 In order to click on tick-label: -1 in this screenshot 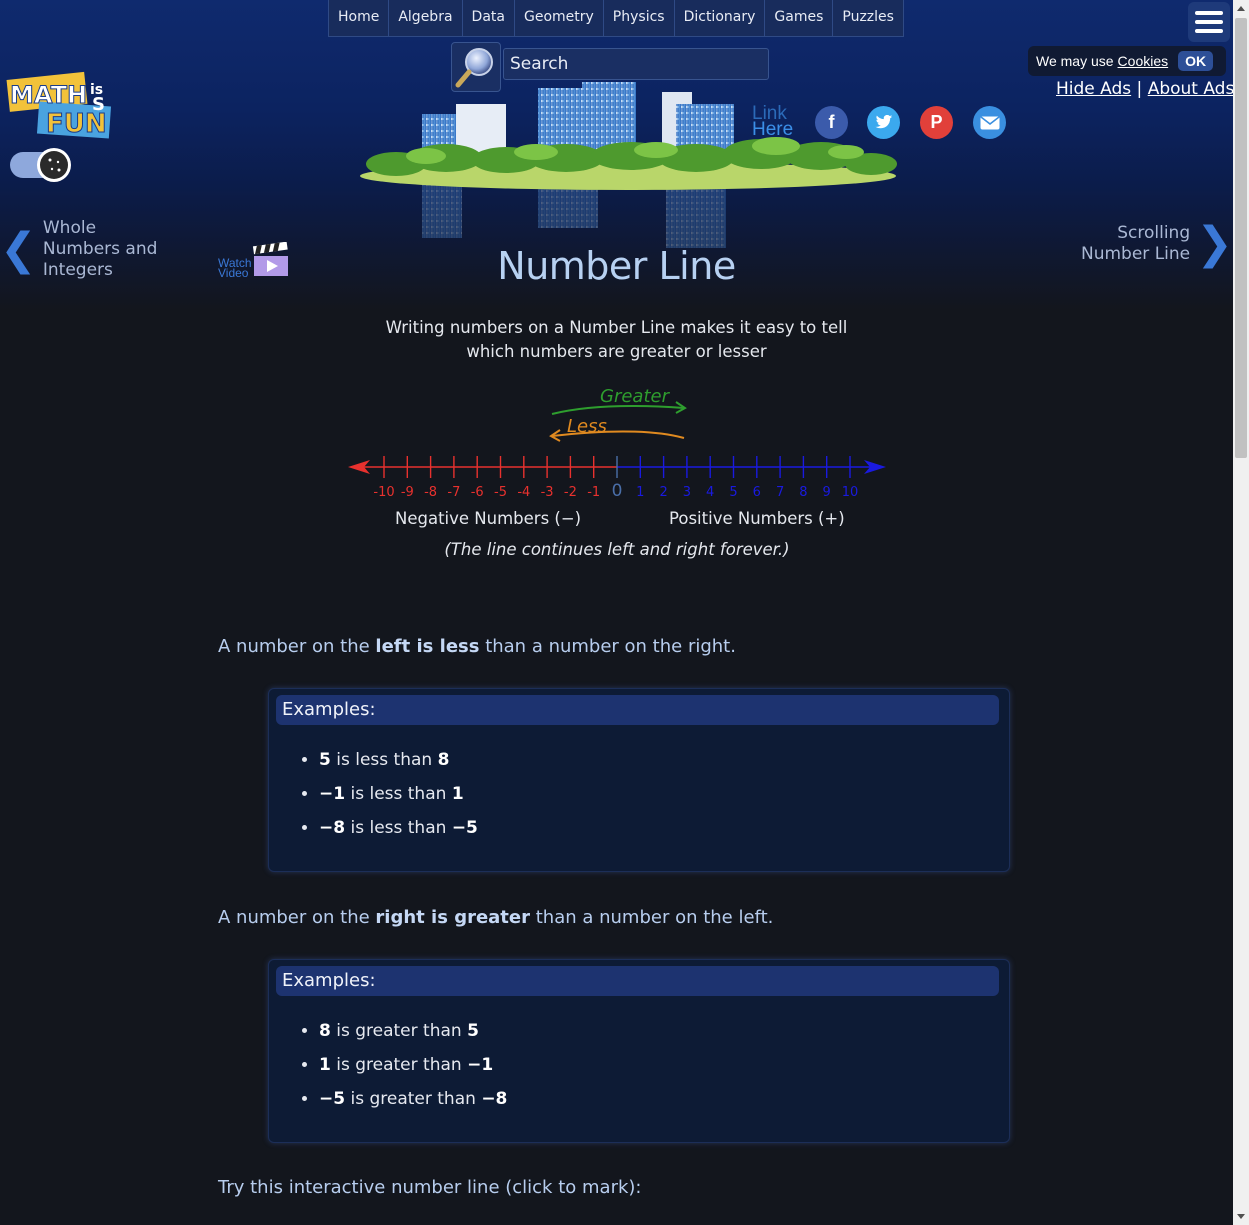, I will do `click(593, 492)`.